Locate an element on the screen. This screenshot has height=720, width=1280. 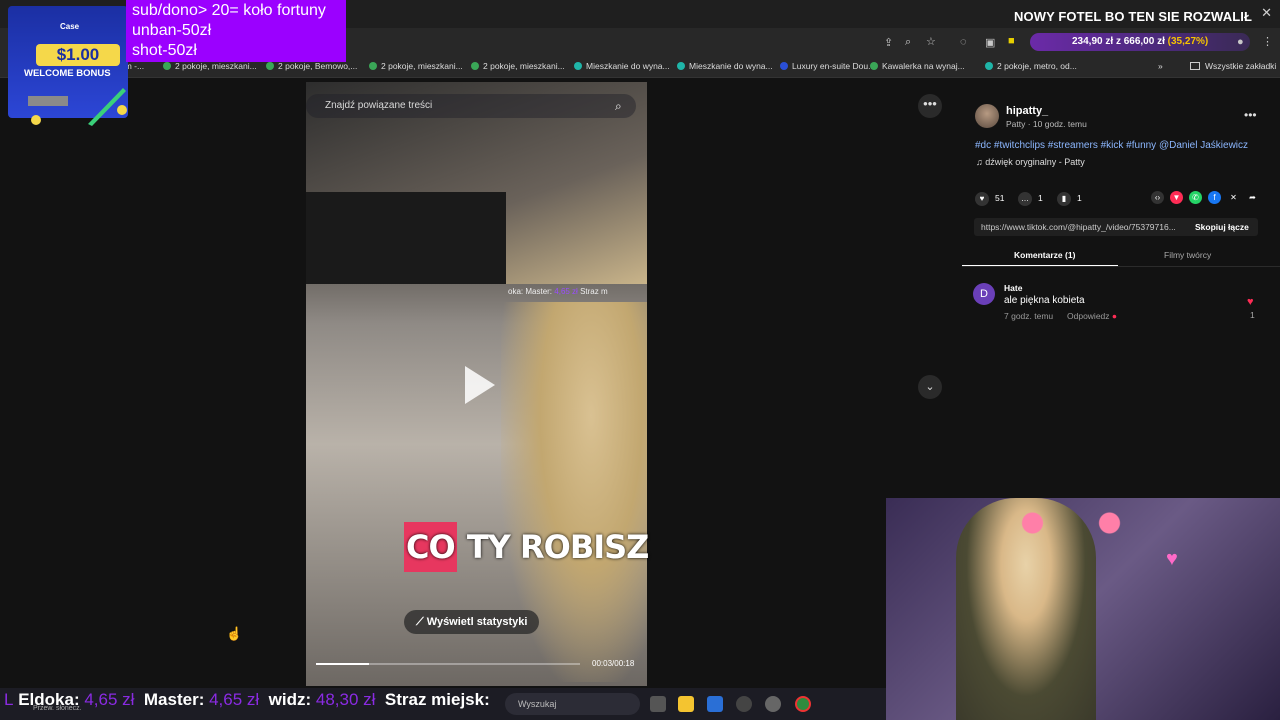
price-separator: z is located at coordinates (1118, 41).